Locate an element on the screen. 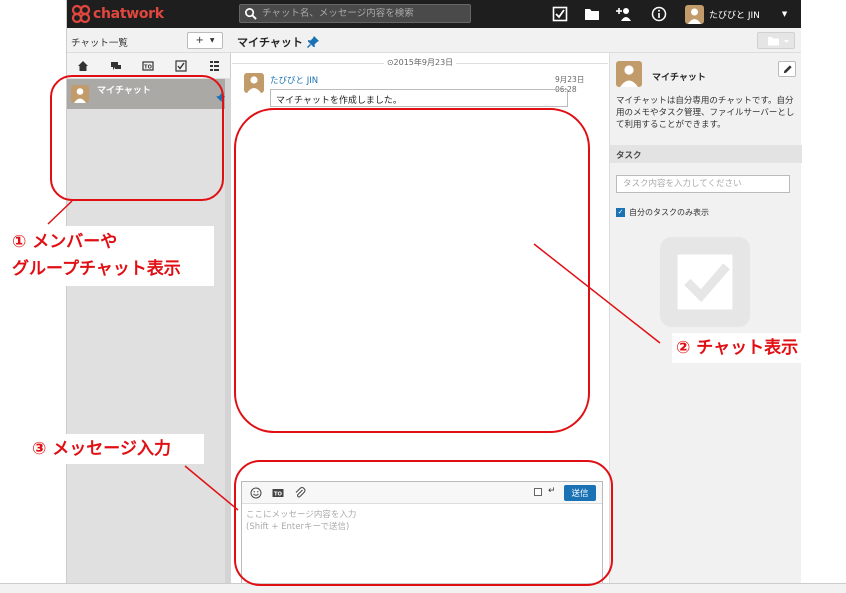  annotation-label-member-list: ① メンバーや グループチャット表示 is located at coordinates (111, 256).